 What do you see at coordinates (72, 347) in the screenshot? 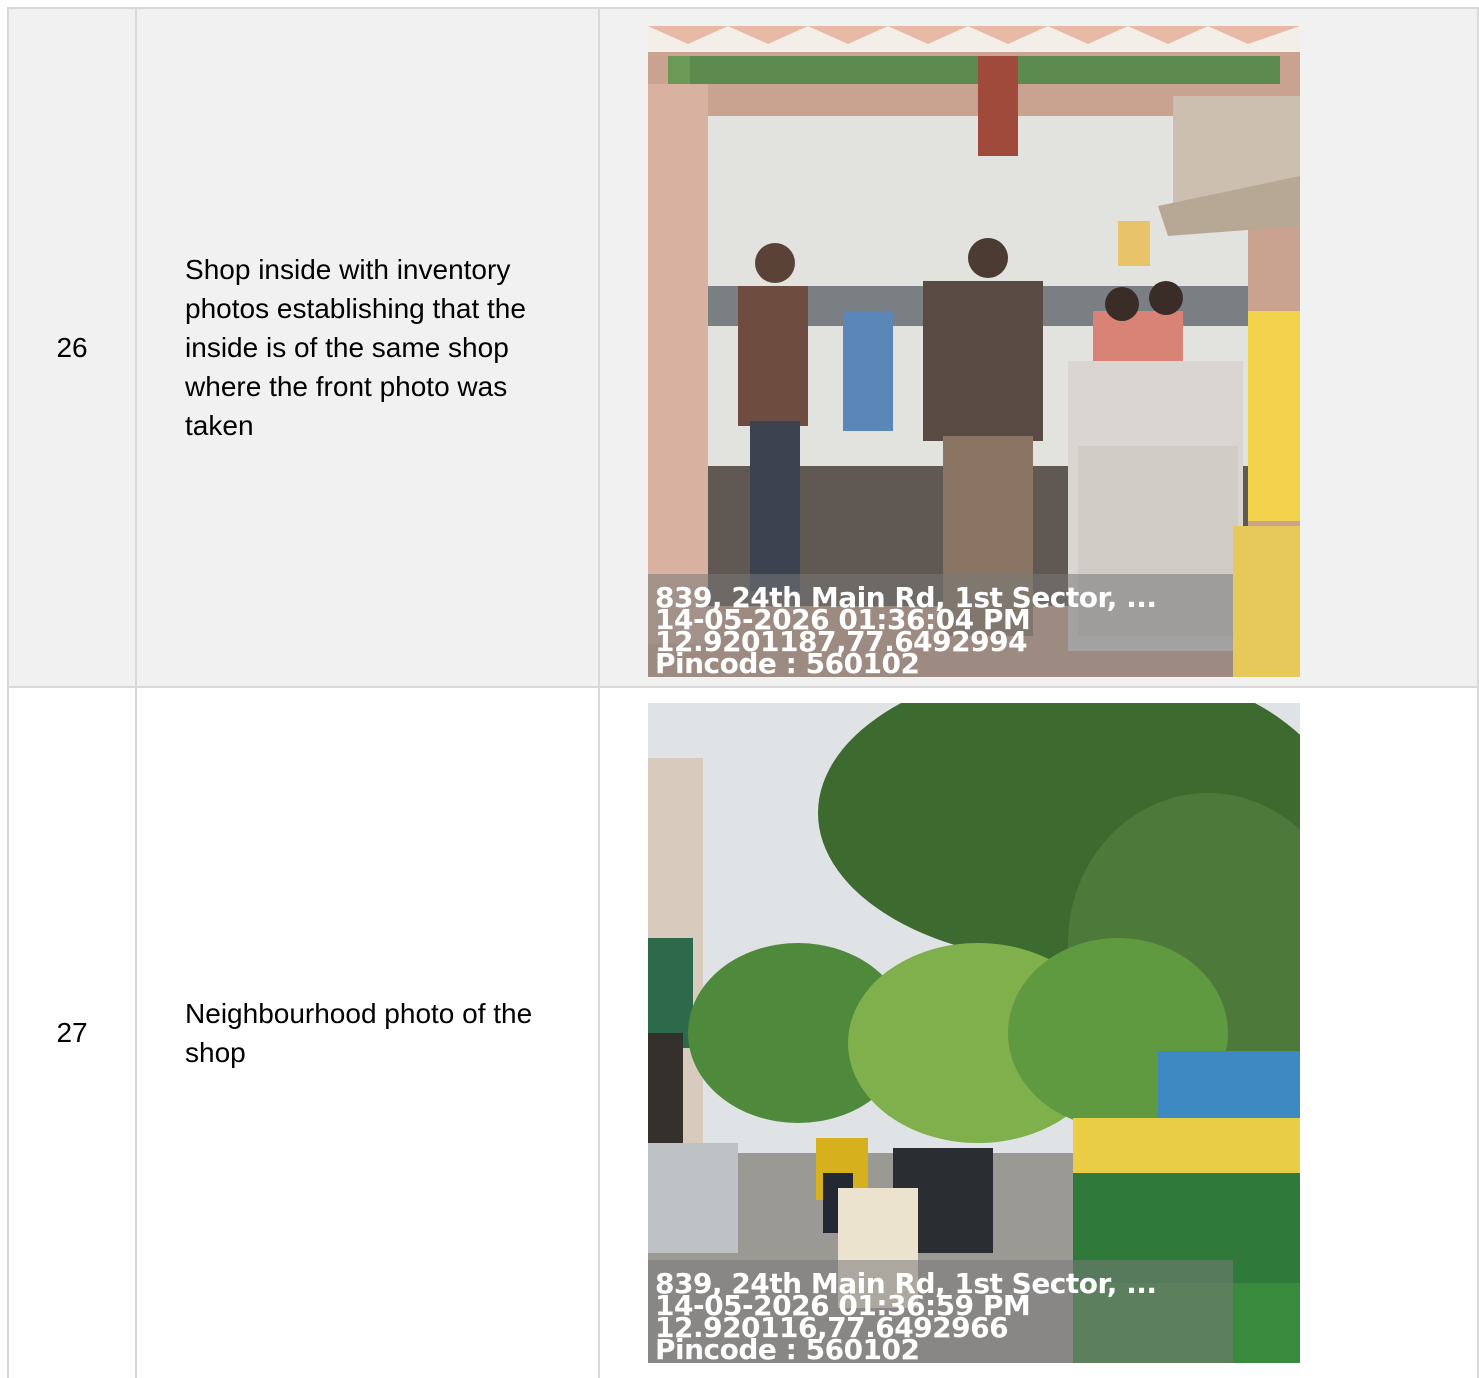
I see `row-number: 26` at bounding box center [72, 347].